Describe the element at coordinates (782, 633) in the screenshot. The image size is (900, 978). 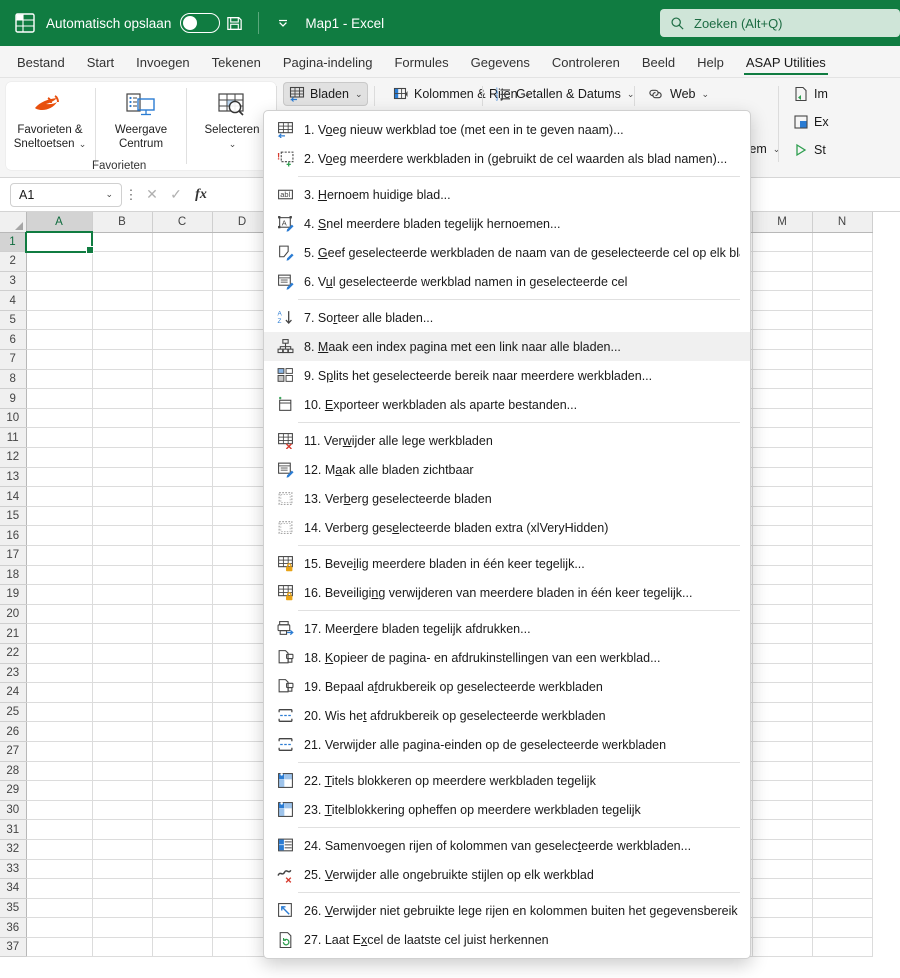
I see `cell-M21` at that location.